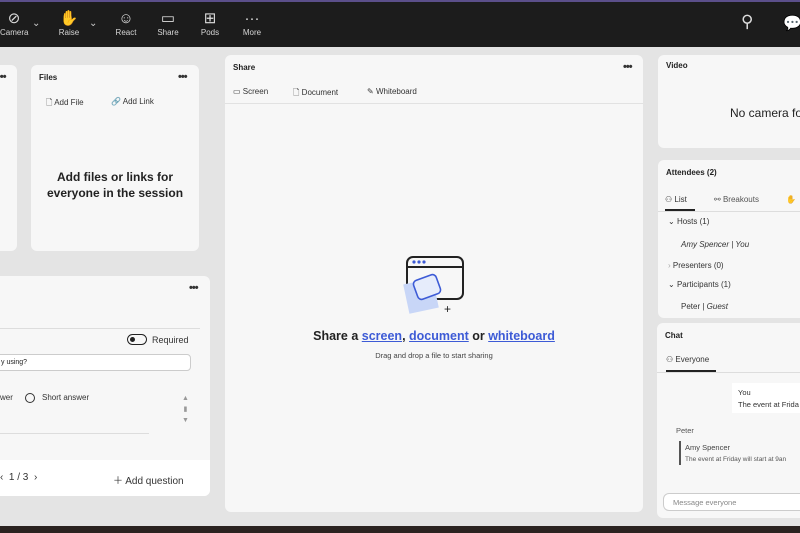 The height and width of the screenshot is (533, 800). I want to click on share-button: ▭ Share, so click(168, 23).